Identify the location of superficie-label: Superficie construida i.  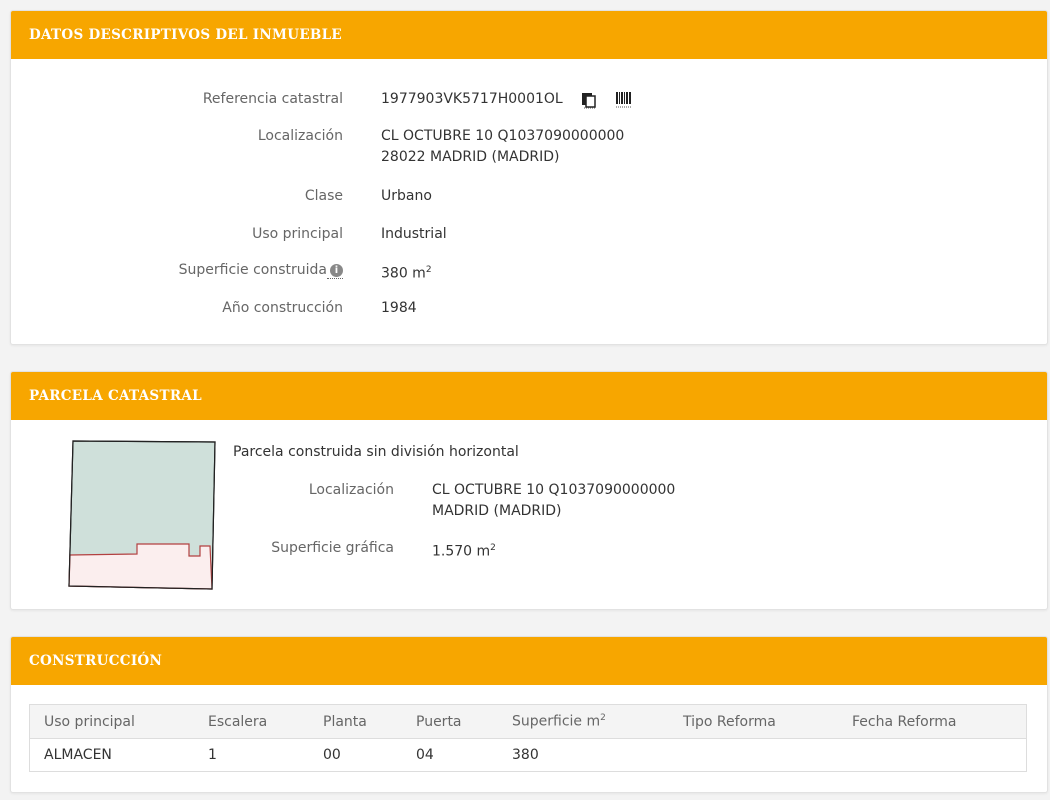
(177, 270).